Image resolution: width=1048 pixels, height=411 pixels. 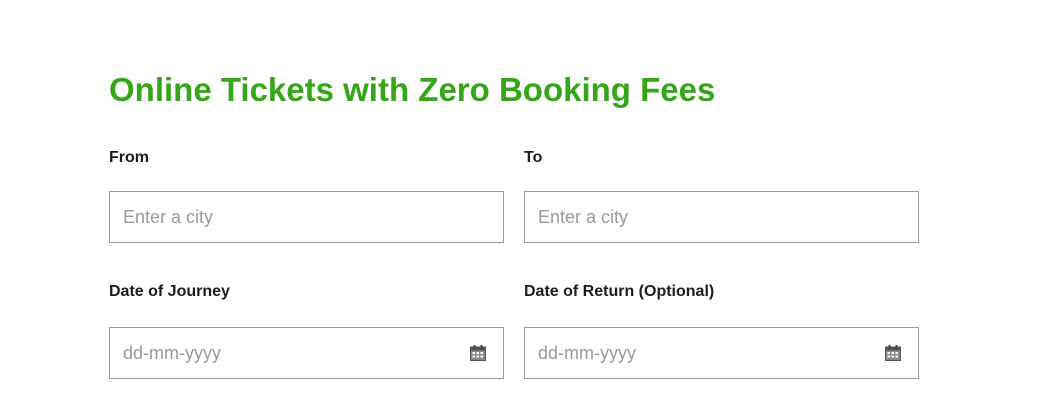 I want to click on to-city-input, so click(x=721, y=217).